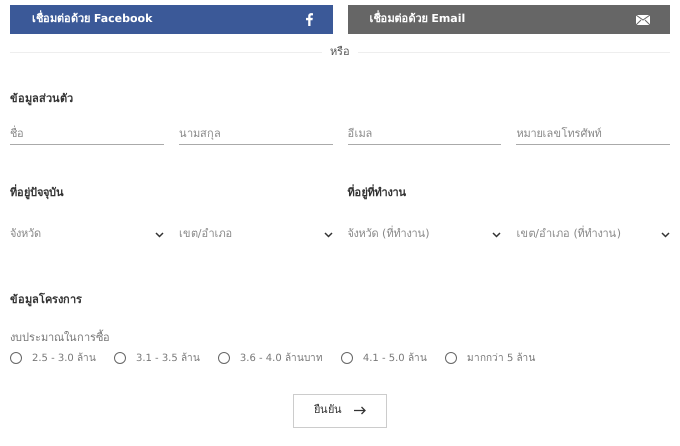 This screenshot has height=446, width=680. Describe the element at coordinates (378, 193) in the screenshot. I see `section-title: ที่อยู่ที่ทำงาน` at that location.